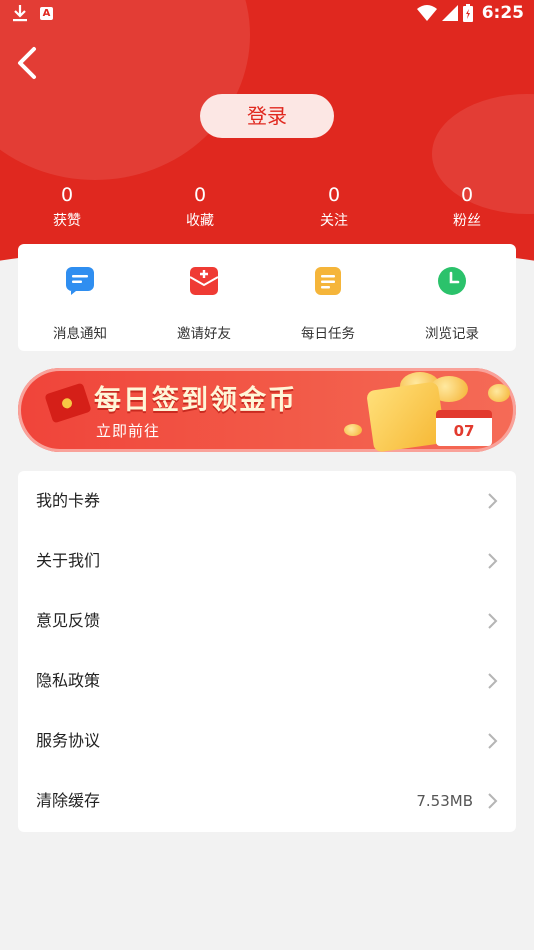 The image size is (534, 950). I want to click on menu-item-label: 清除缓存, so click(68, 800).